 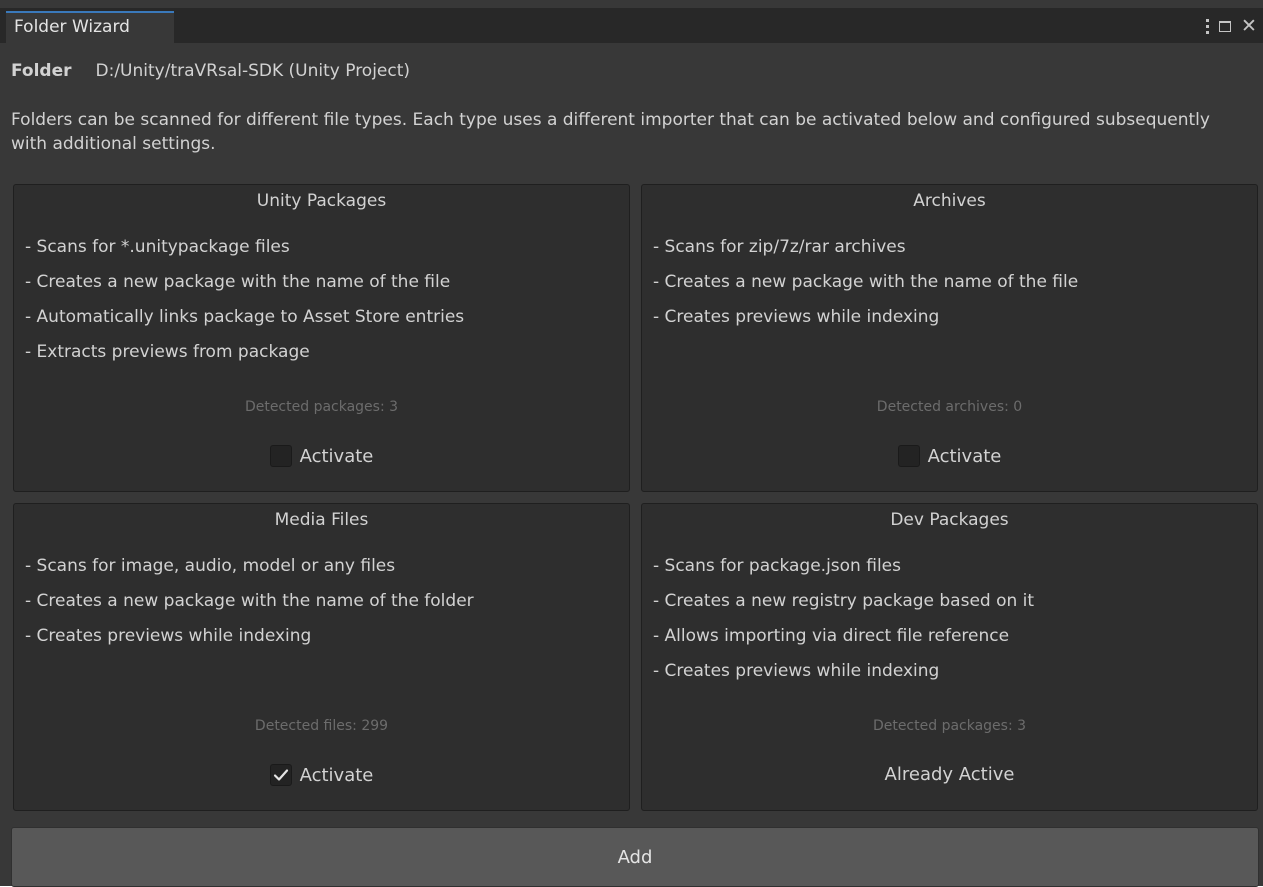 I want to click on checkmark-icon, so click(x=280, y=775).